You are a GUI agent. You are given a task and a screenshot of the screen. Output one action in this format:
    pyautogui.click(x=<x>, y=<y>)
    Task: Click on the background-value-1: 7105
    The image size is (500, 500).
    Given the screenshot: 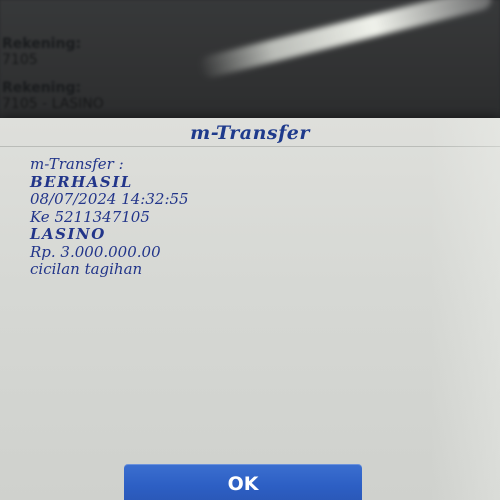 What is the action you would take?
    pyautogui.click(x=20, y=60)
    